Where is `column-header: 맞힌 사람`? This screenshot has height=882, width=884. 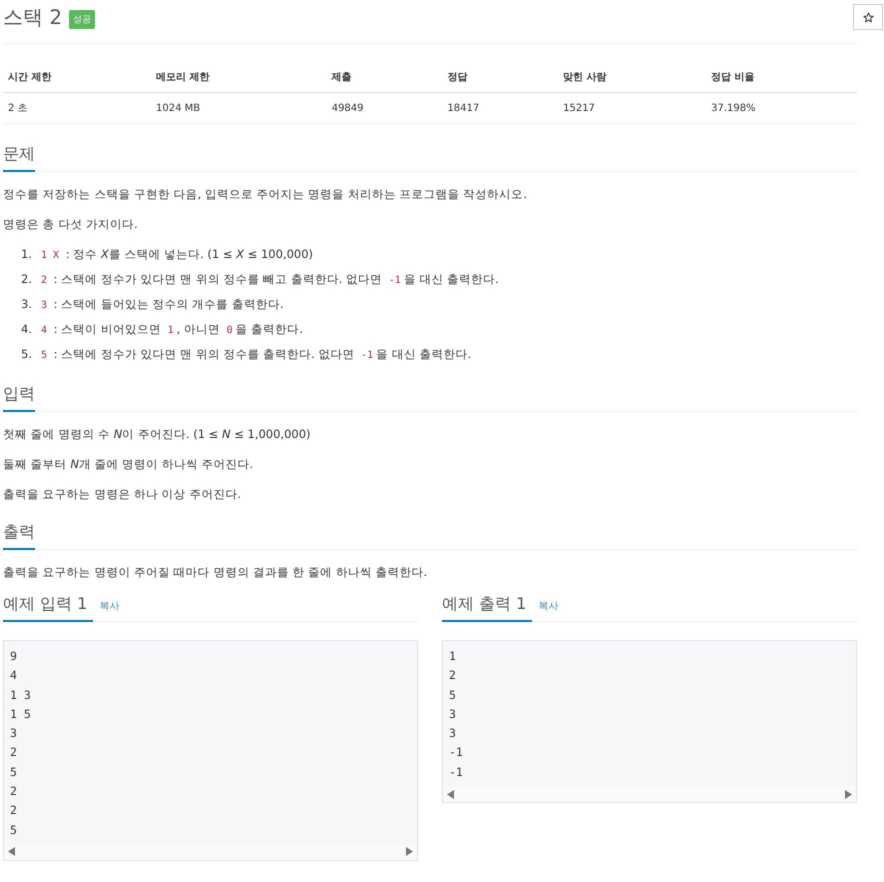
column-header: 맞힌 사람 is located at coordinates (632, 77).